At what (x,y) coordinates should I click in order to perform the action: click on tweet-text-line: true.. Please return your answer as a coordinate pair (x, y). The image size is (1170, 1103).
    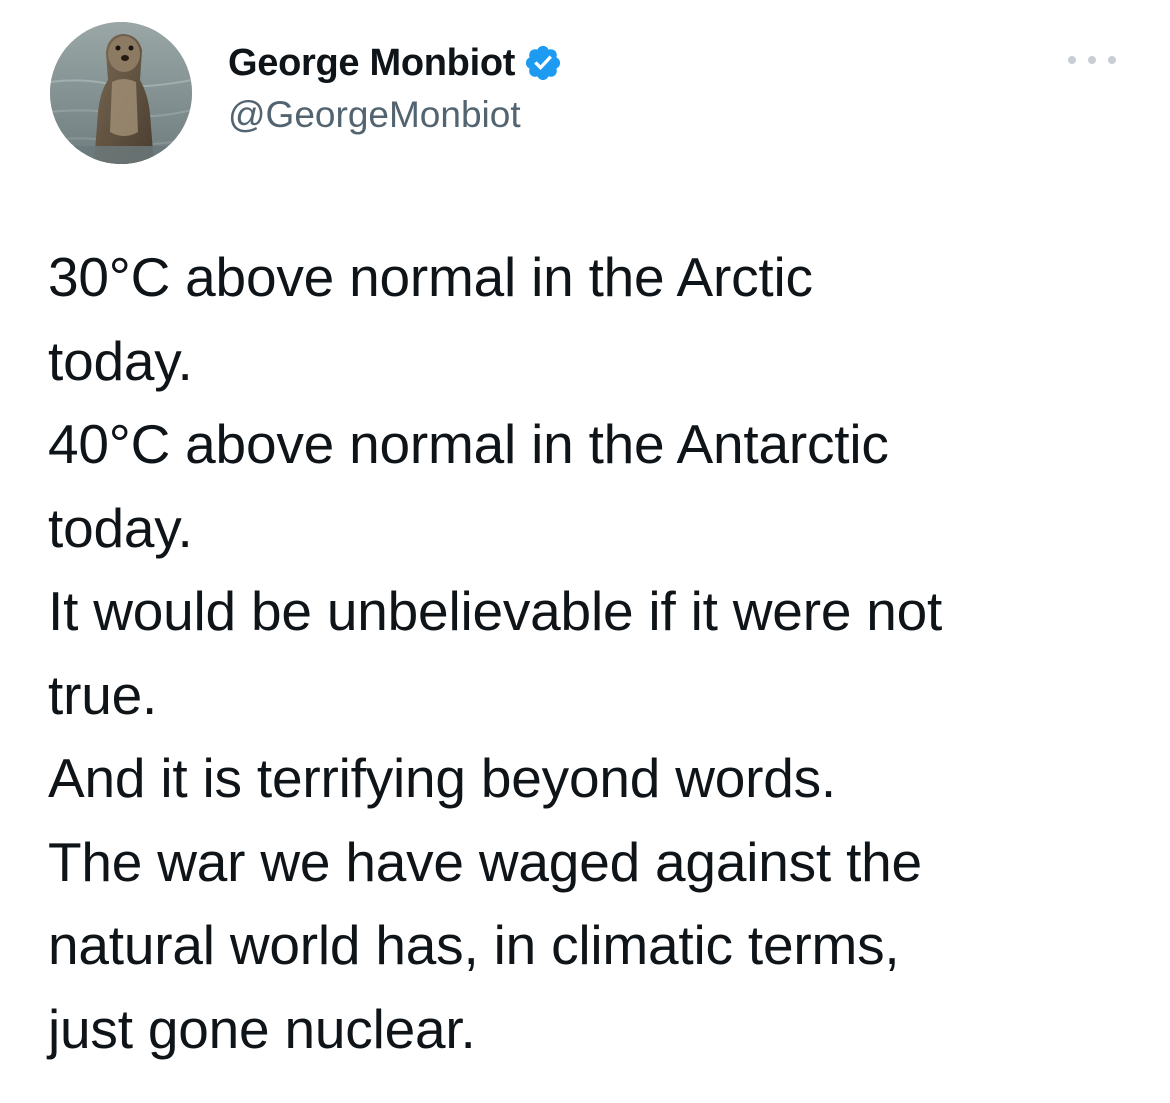
    Looking at the image, I should click on (103, 694).